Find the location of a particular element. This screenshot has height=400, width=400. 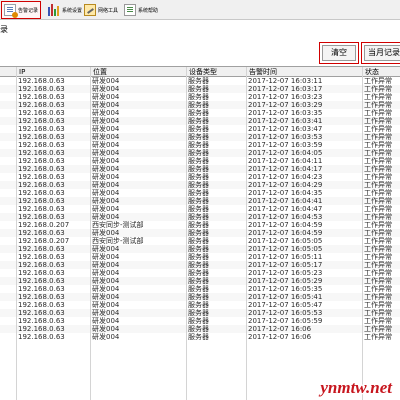

cell-alarm-time: 2017-12-07 16:06 is located at coordinates (280, 329).